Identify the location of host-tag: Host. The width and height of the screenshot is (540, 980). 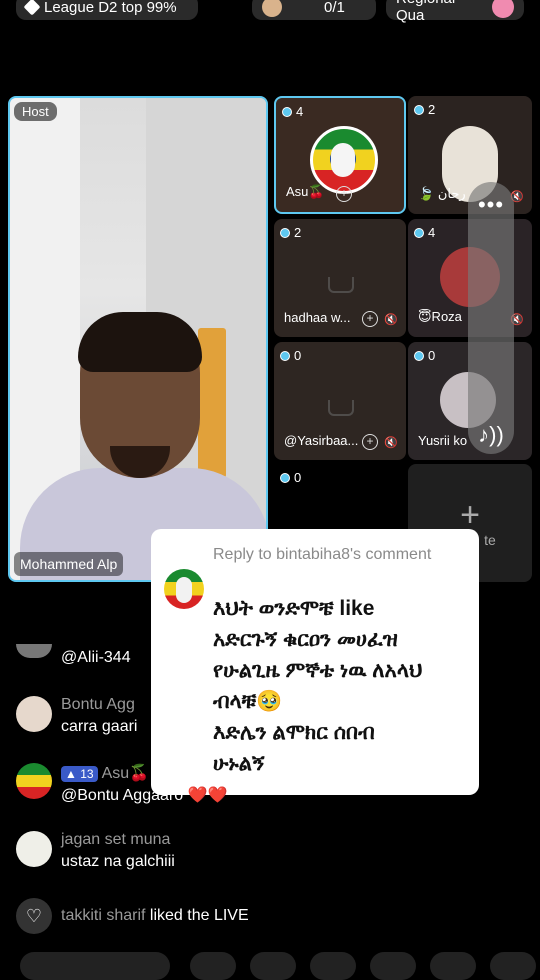
(35, 111).